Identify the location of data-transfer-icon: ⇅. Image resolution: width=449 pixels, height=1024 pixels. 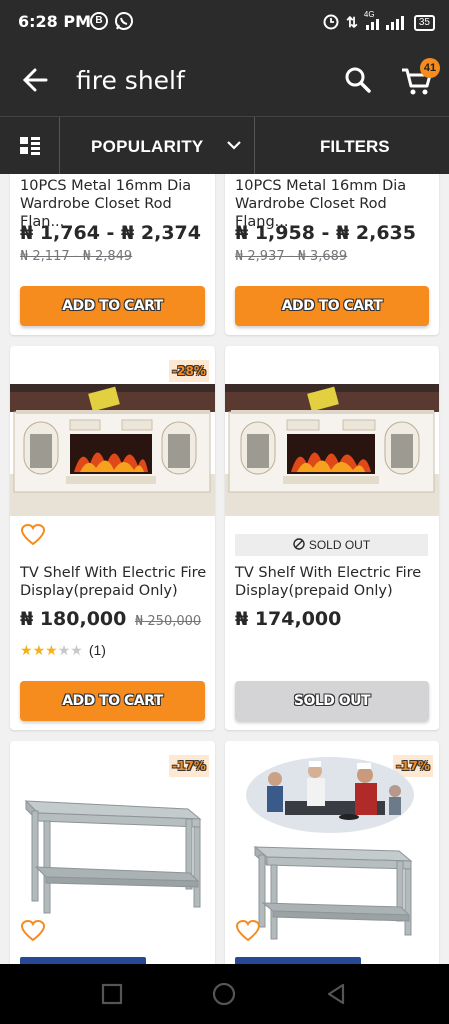
(352, 22).